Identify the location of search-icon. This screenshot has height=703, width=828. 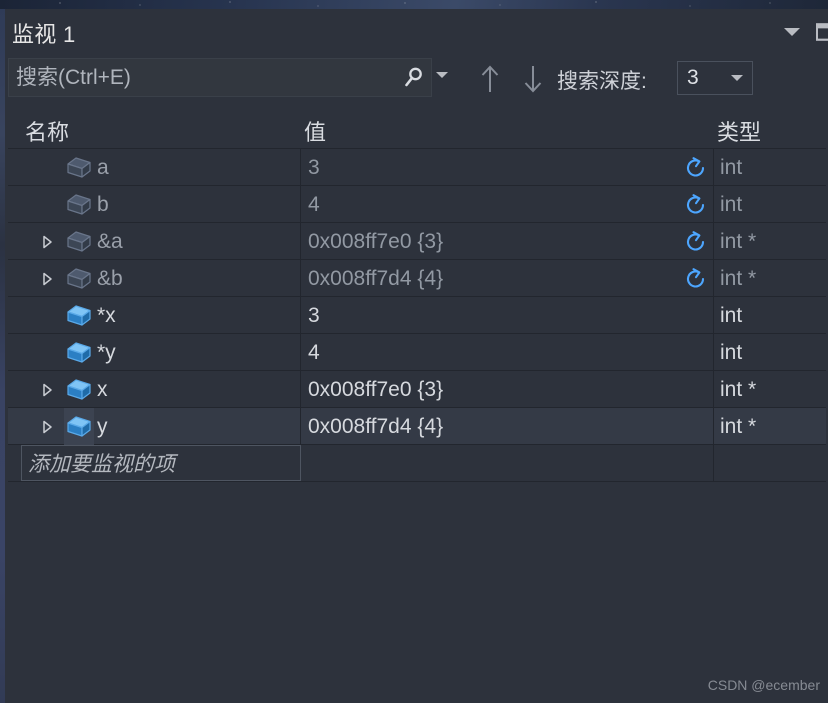
(414, 78).